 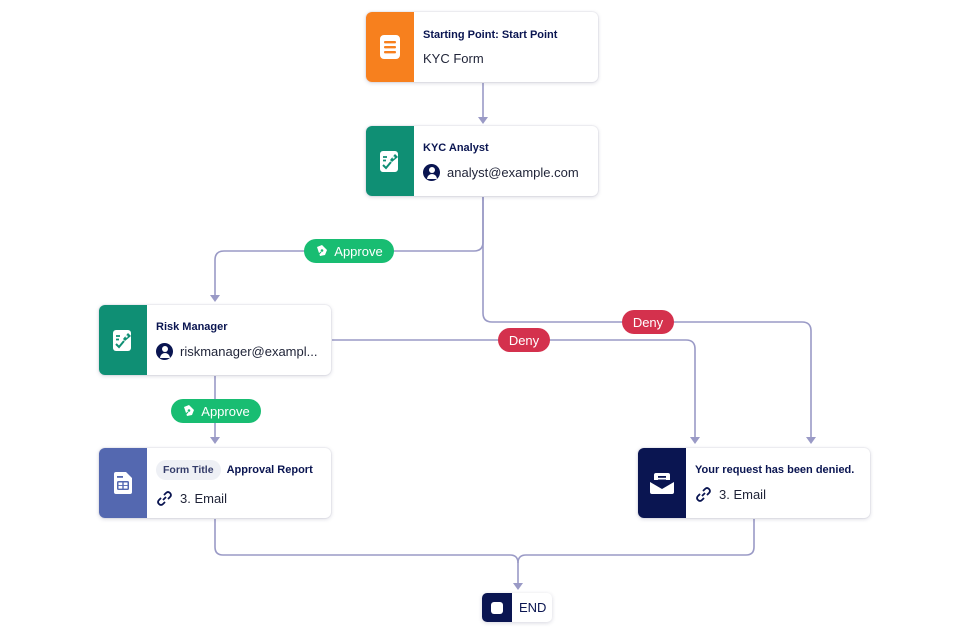 What do you see at coordinates (366, 541) in the screenshot?
I see `edge-report-to-end` at bounding box center [366, 541].